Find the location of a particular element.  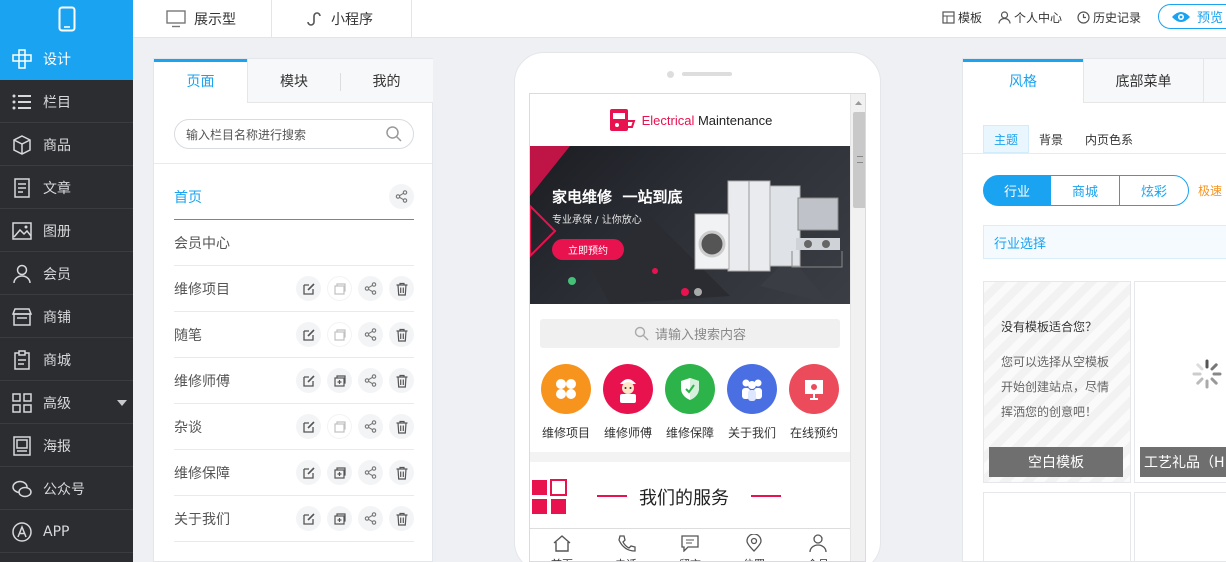

blank-template-card: 没有模板适合您？ 您可以选择从空模板开始创建站点，尽情挥洒您的创意吧！ 空白模板 is located at coordinates (1057, 382).